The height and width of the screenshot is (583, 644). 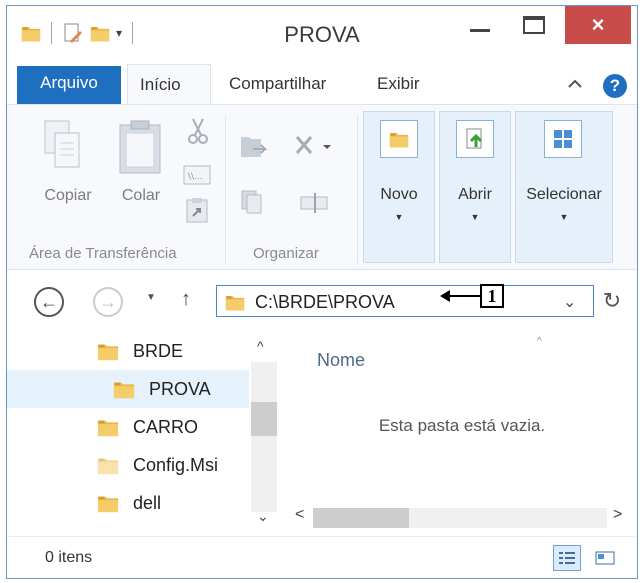 I want to click on scrollbar-track, so click(x=264, y=437).